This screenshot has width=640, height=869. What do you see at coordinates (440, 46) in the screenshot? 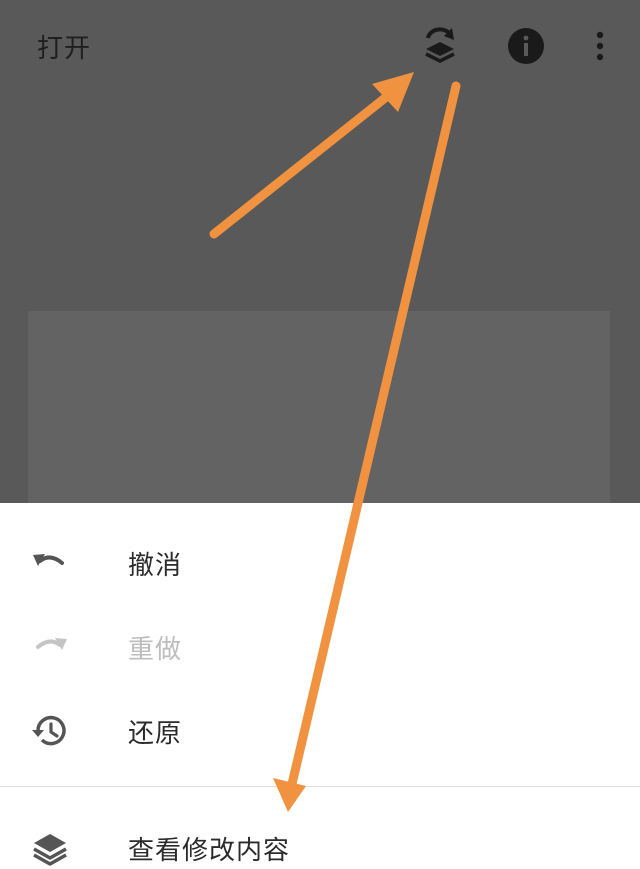
I see `layers-undo-icon` at bounding box center [440, 46].